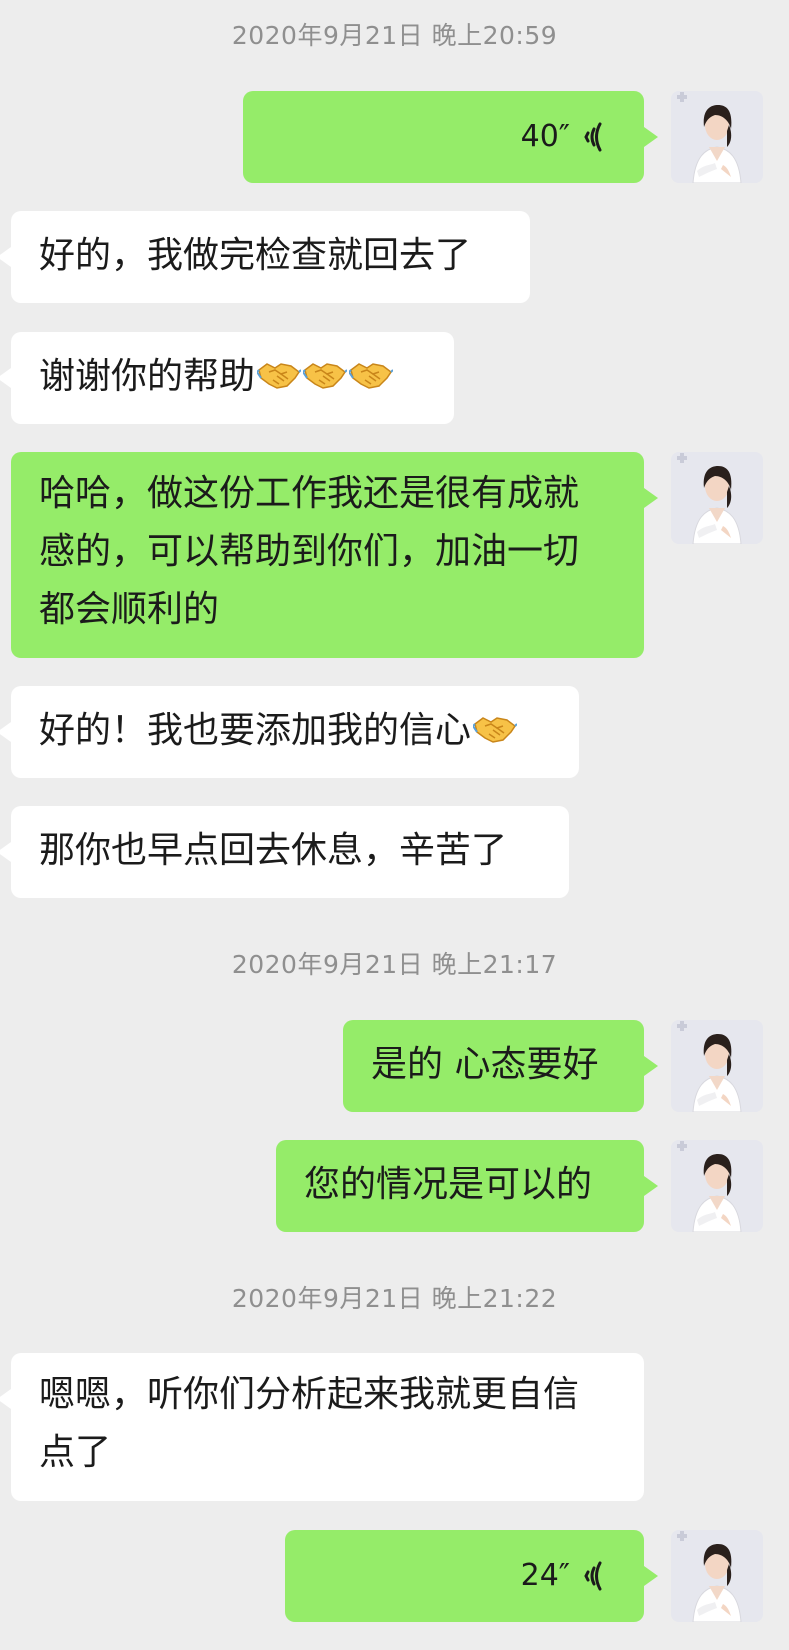  I want to click on message-bubble: 是的 心态要好, so click(500, 1066).